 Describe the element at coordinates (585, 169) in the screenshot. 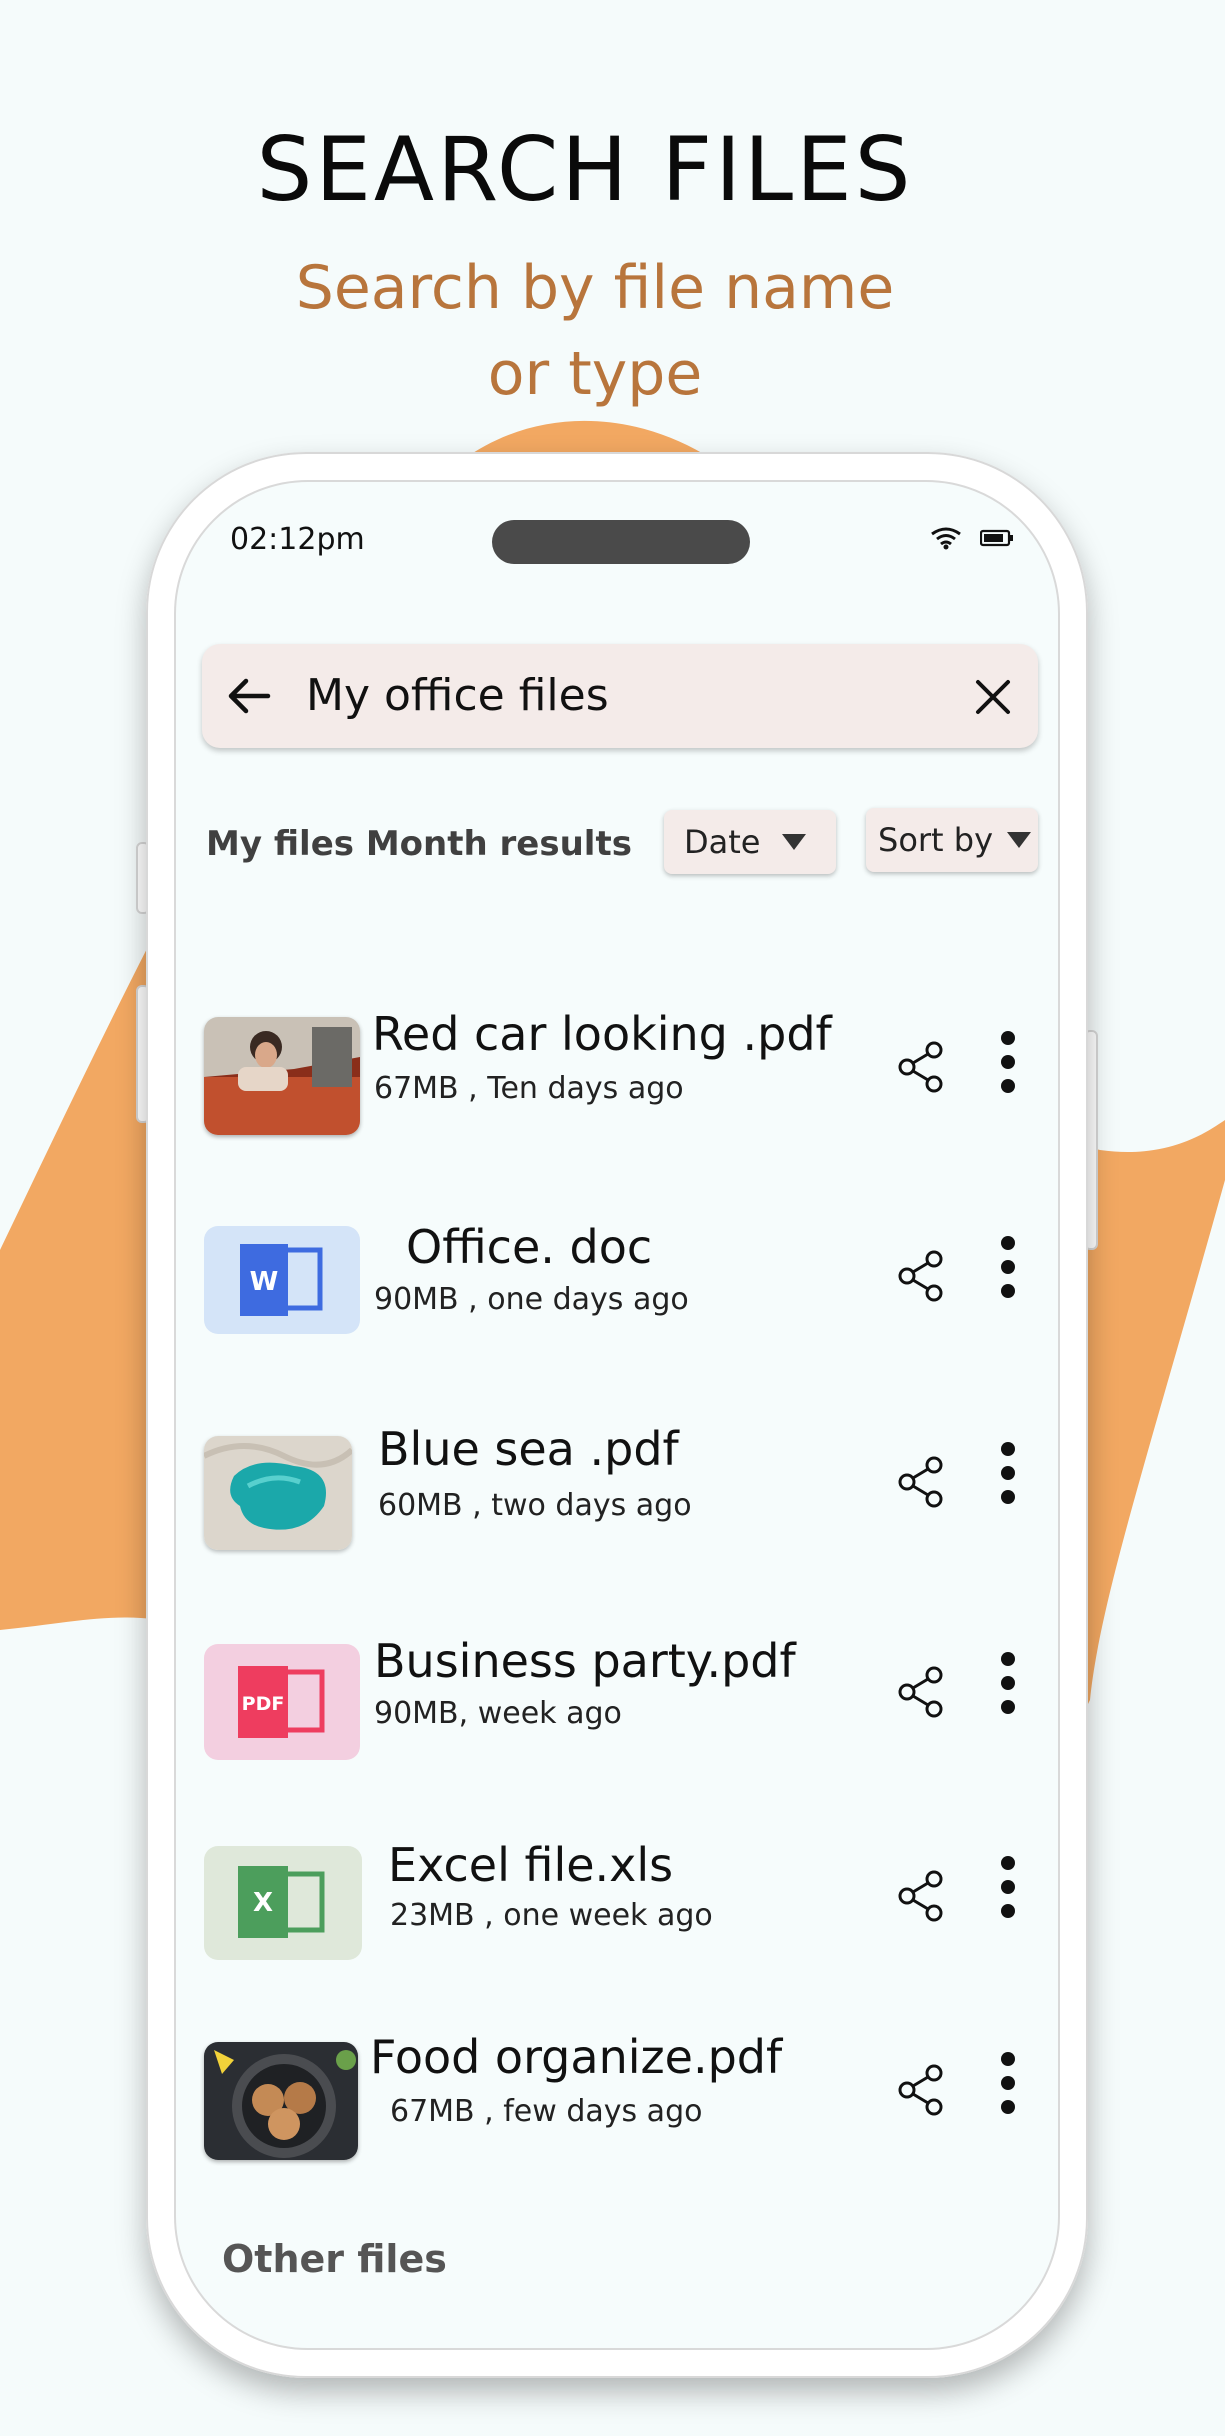

I see `promo-title: SEARCH FILES` at that location.